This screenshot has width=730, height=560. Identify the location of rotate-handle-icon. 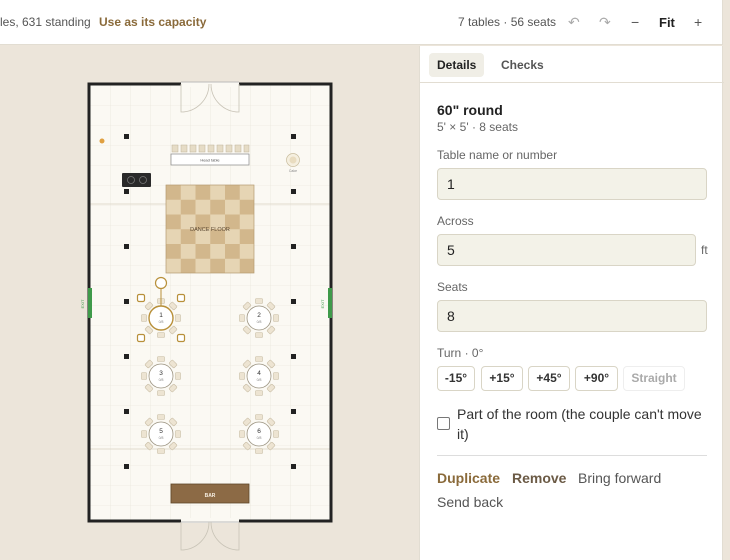
(161, 283).